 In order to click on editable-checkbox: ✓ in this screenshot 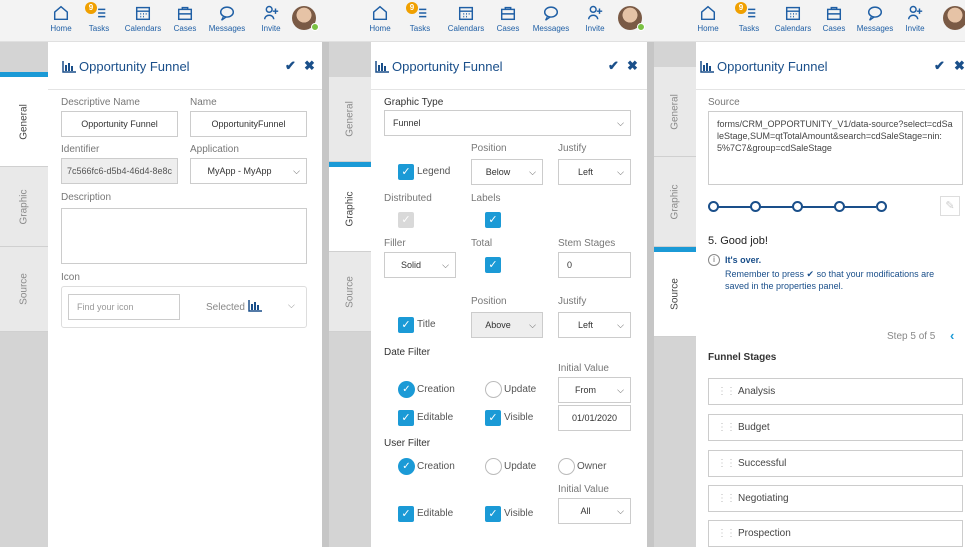, I will do `click(406, 418)`.